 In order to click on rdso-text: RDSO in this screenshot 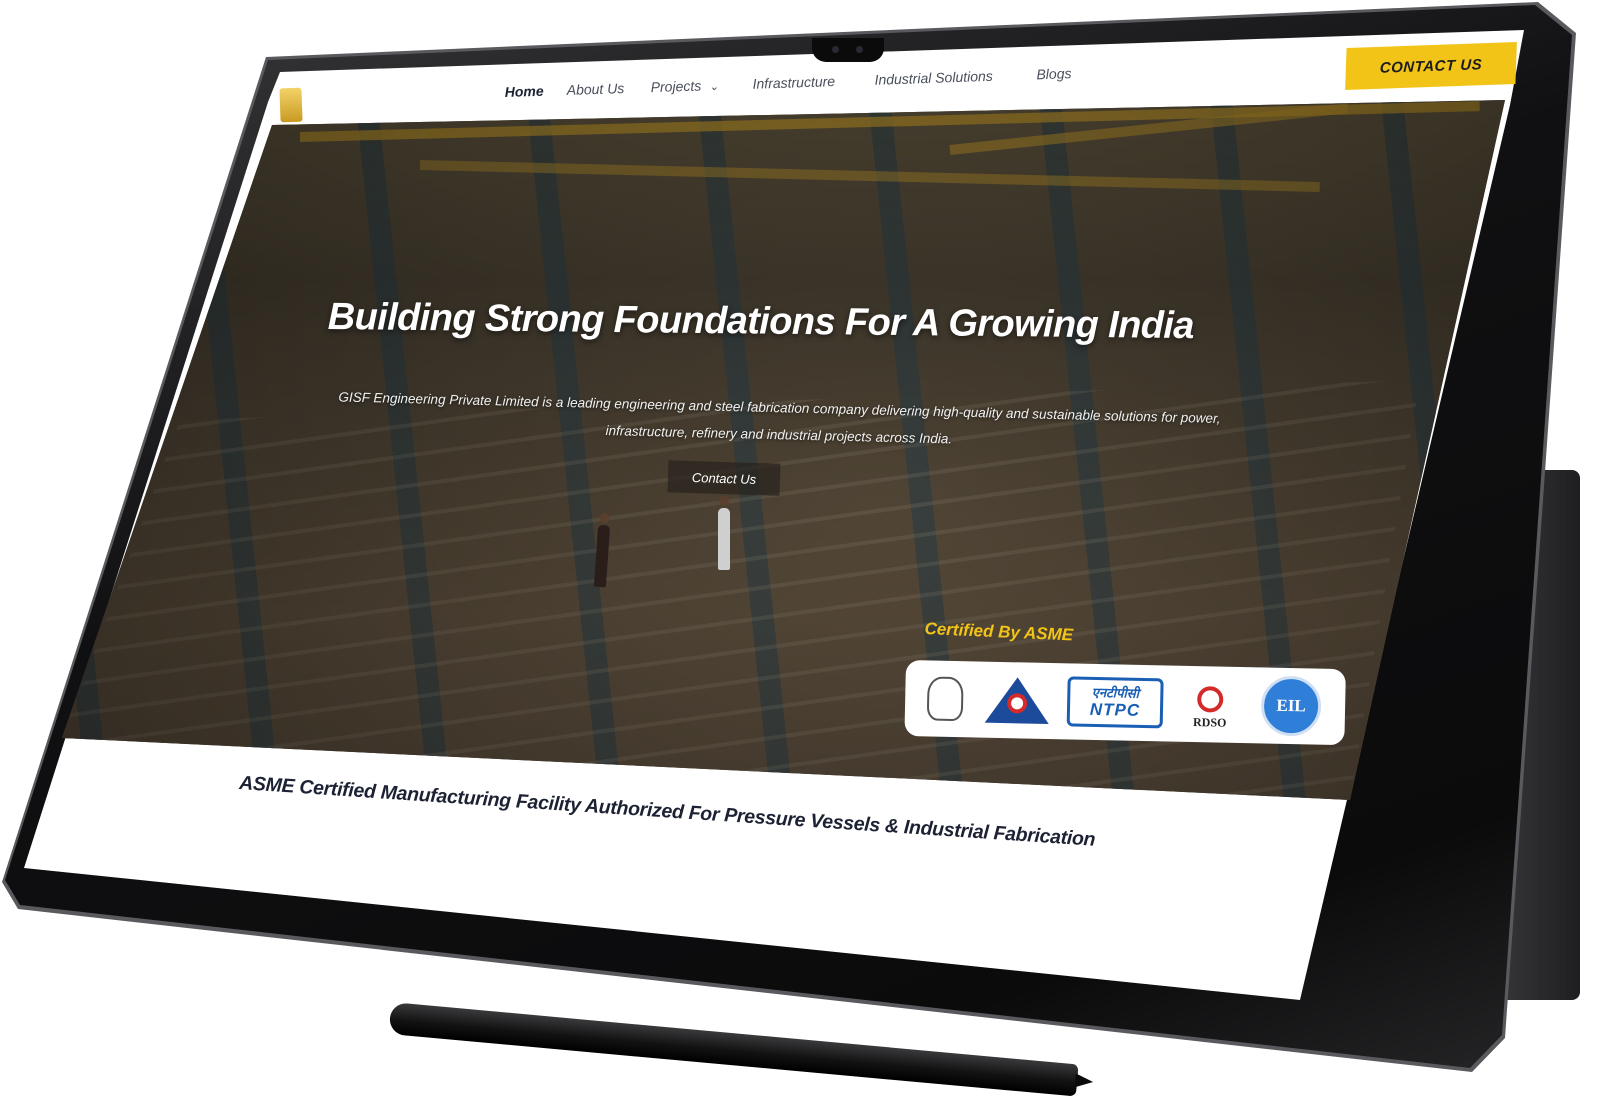, I will do `click(1209, 722)`.